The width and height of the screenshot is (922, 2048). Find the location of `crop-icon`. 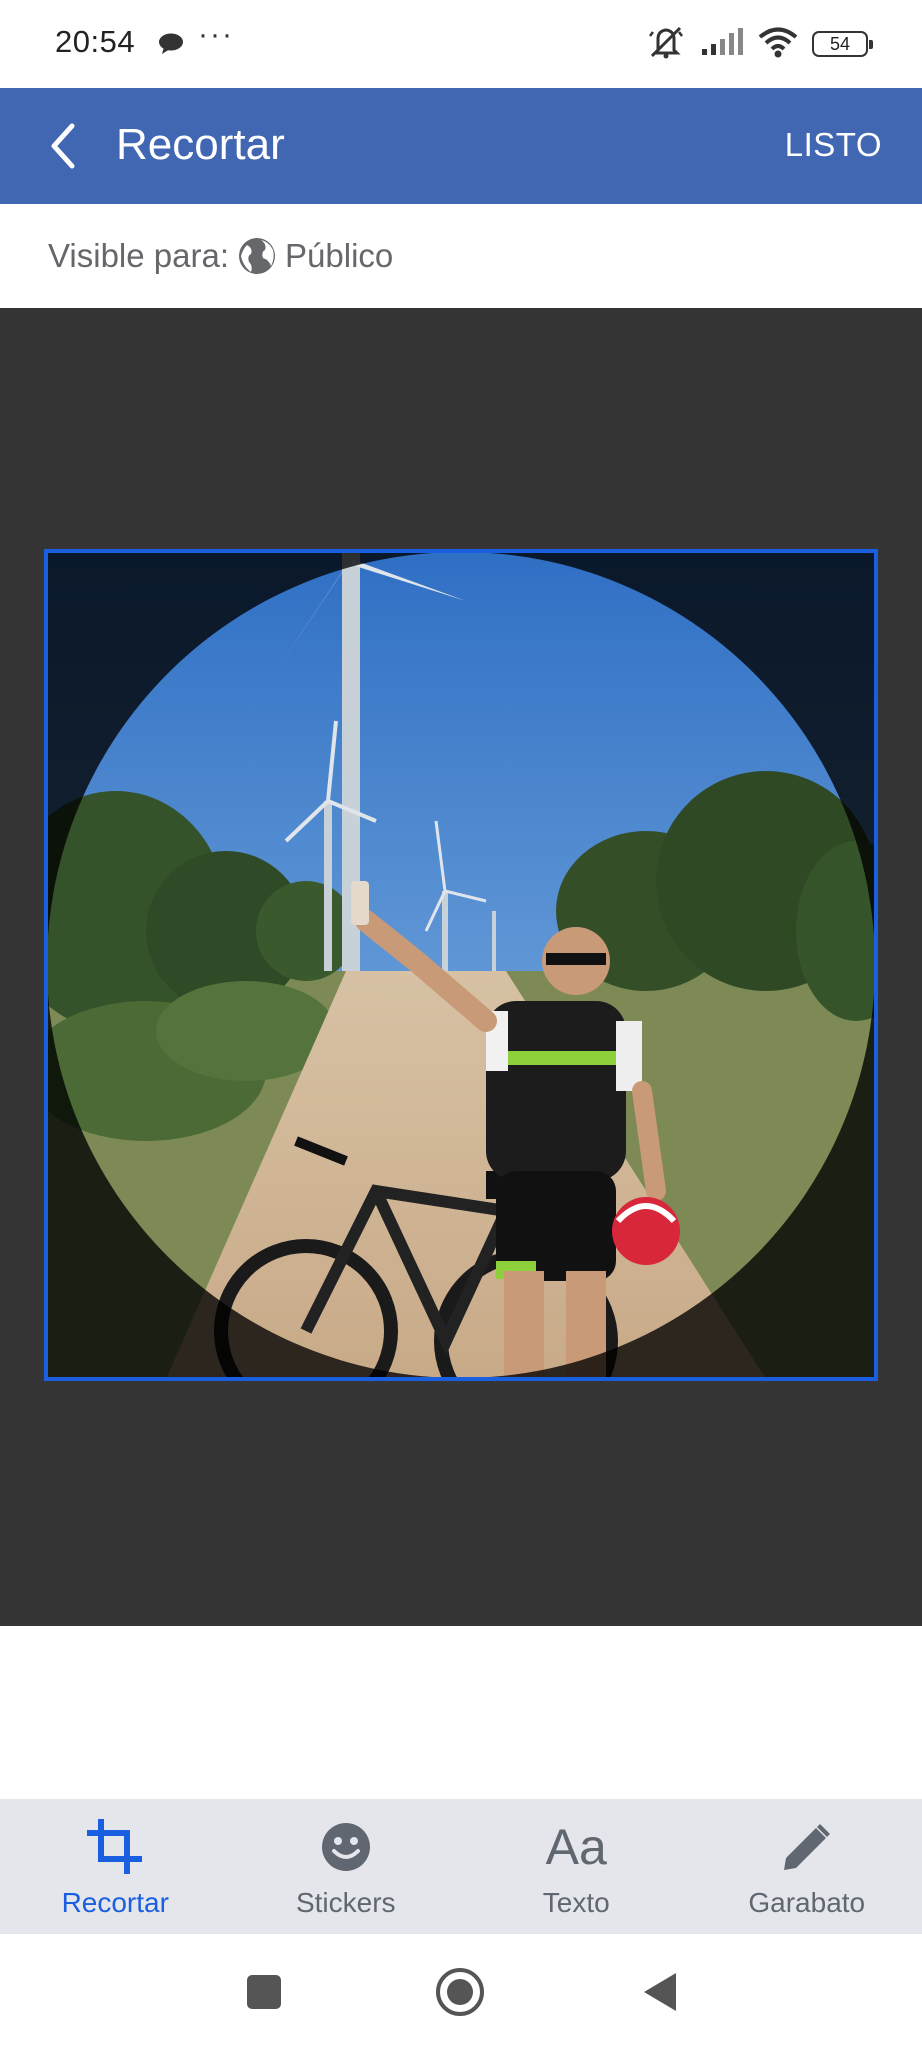

crop-icon is located at coordinates (115, 1847).